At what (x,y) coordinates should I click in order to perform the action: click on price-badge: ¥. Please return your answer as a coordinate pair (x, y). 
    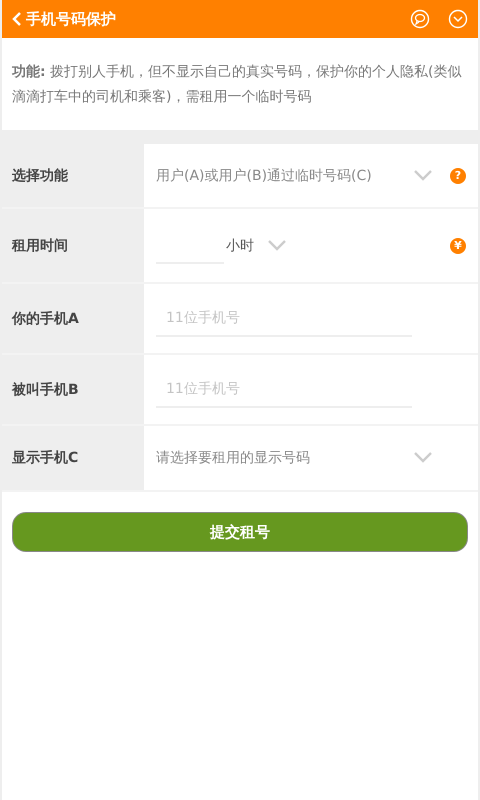
    Looking at the image, I should click on (458, 246).